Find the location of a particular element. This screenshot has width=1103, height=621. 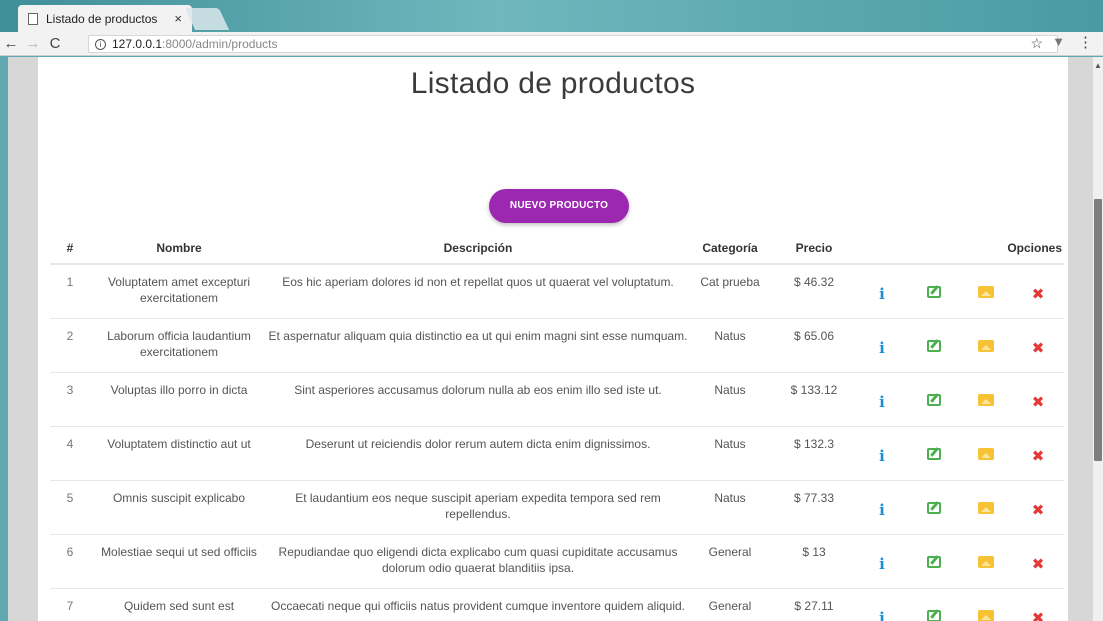

header-category: Categoría is located at coordinates (730, 248).